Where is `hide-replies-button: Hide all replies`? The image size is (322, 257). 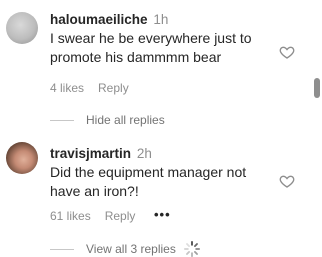
hide-replies-button: Hide all replies is located at coordinates (107, 120).